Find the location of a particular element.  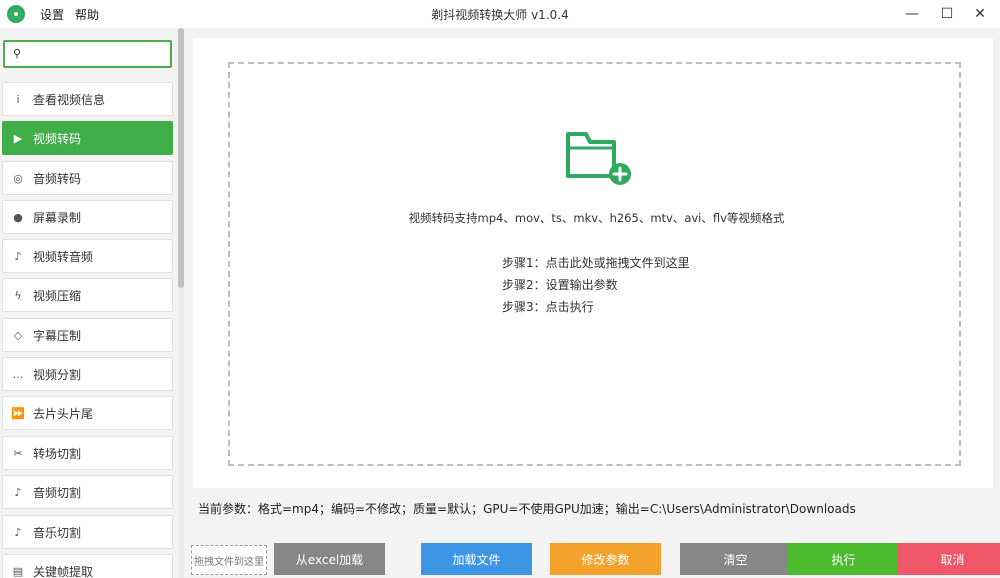

sidebar-item: ◎ 音频转码 is located at coordinates (87, 178).